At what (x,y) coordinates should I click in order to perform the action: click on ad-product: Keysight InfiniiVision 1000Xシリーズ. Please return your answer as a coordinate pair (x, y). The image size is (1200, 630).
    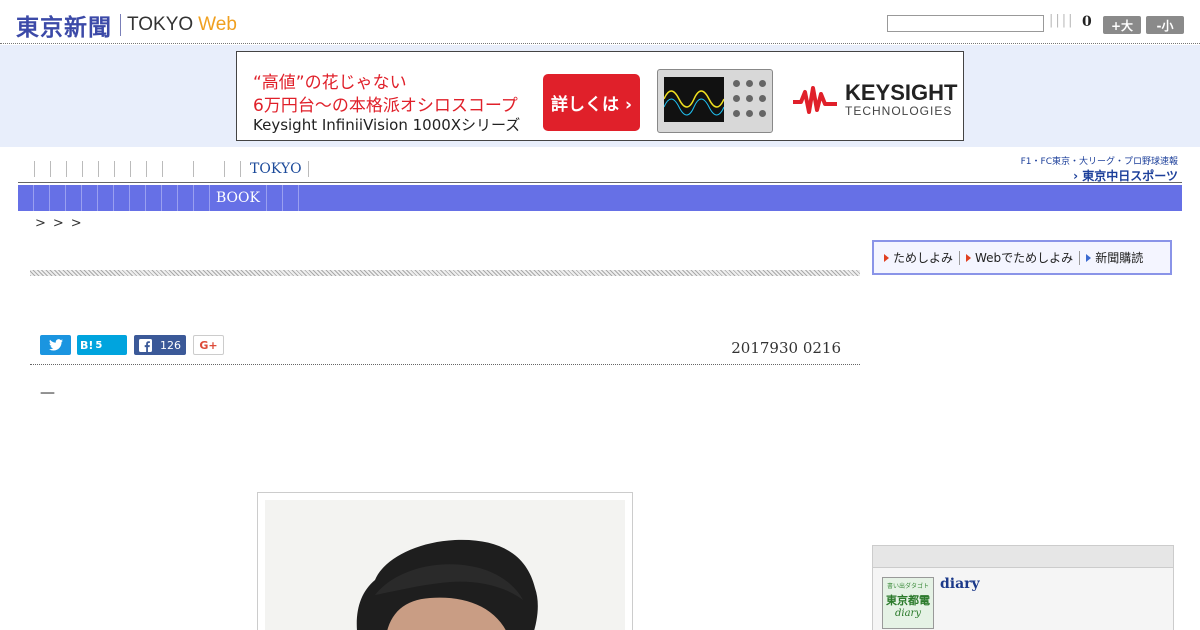
    Looking at the image, I should click on (387, 125).